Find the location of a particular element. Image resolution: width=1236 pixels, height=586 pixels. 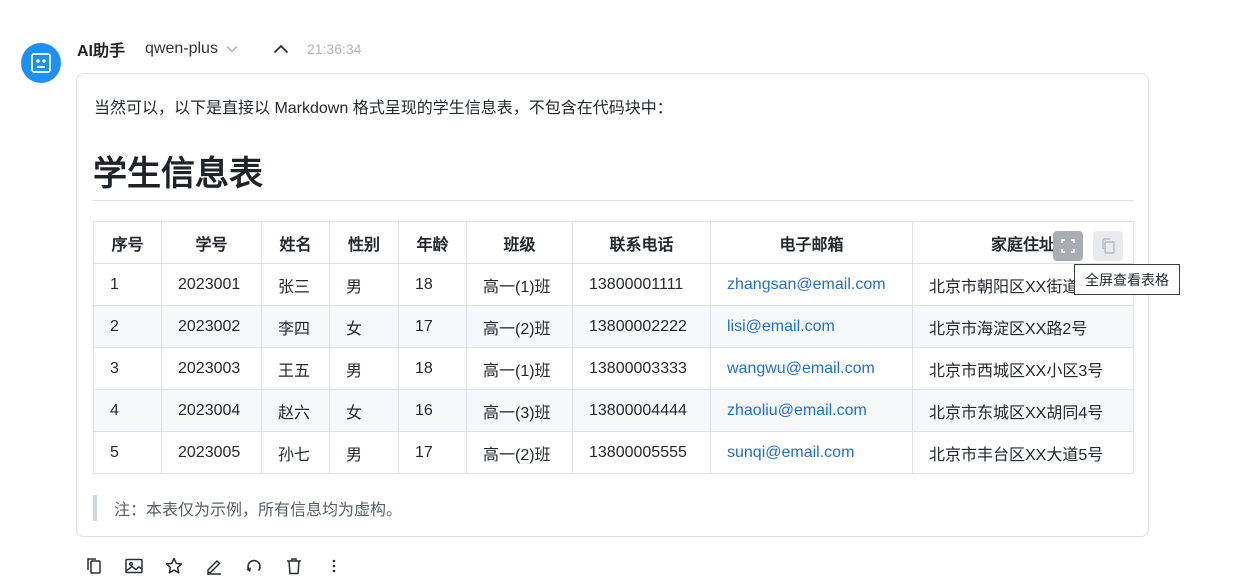

table-header-cell: 性别 is located at coordinates (364, 242).